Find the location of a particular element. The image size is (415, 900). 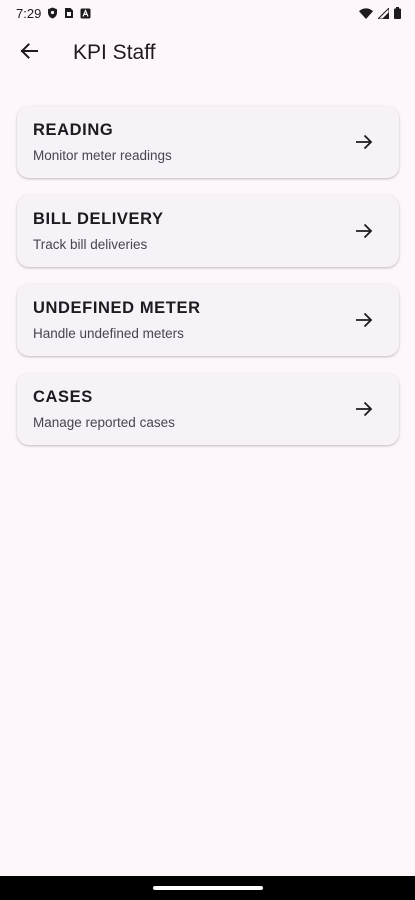

home-gesture-handle is located at coordinates (207, 888).